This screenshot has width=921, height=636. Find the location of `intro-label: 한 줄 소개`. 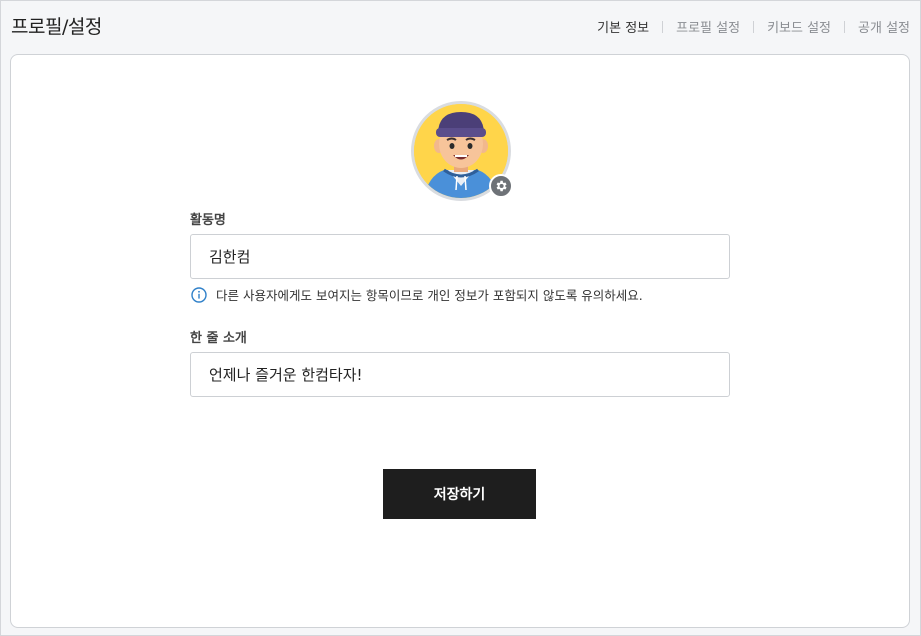

intro-label: 한 줄 소개 is located at coordinates (218, 338).